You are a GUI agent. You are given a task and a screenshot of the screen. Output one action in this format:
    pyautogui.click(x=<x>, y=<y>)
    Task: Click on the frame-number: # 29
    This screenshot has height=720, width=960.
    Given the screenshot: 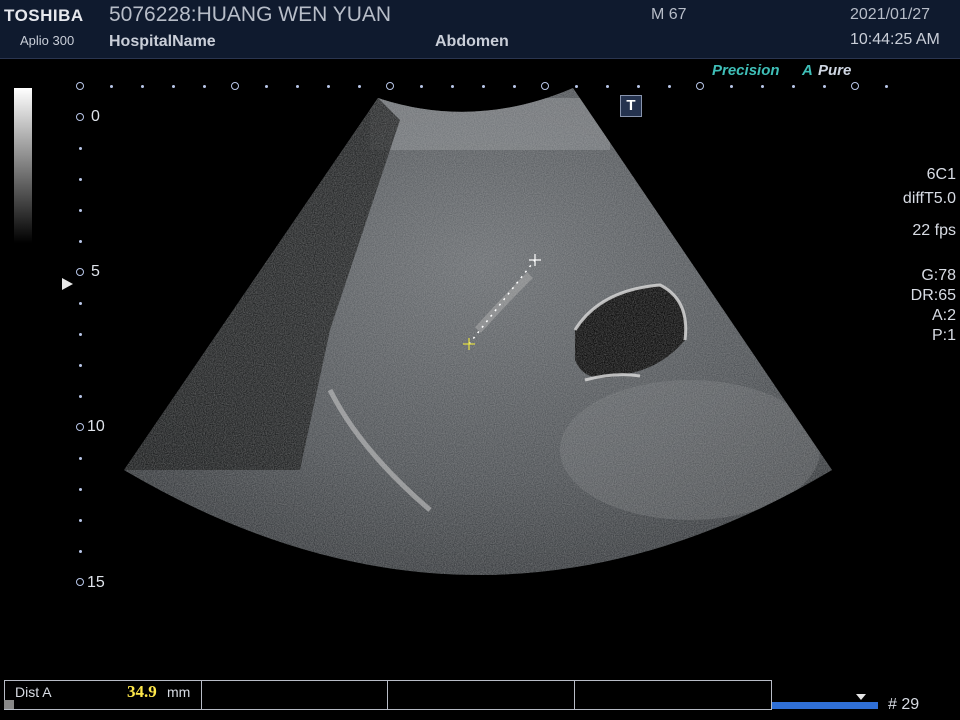 What is the action you would take?
    pyautogui.click(x=904, y=704)
    